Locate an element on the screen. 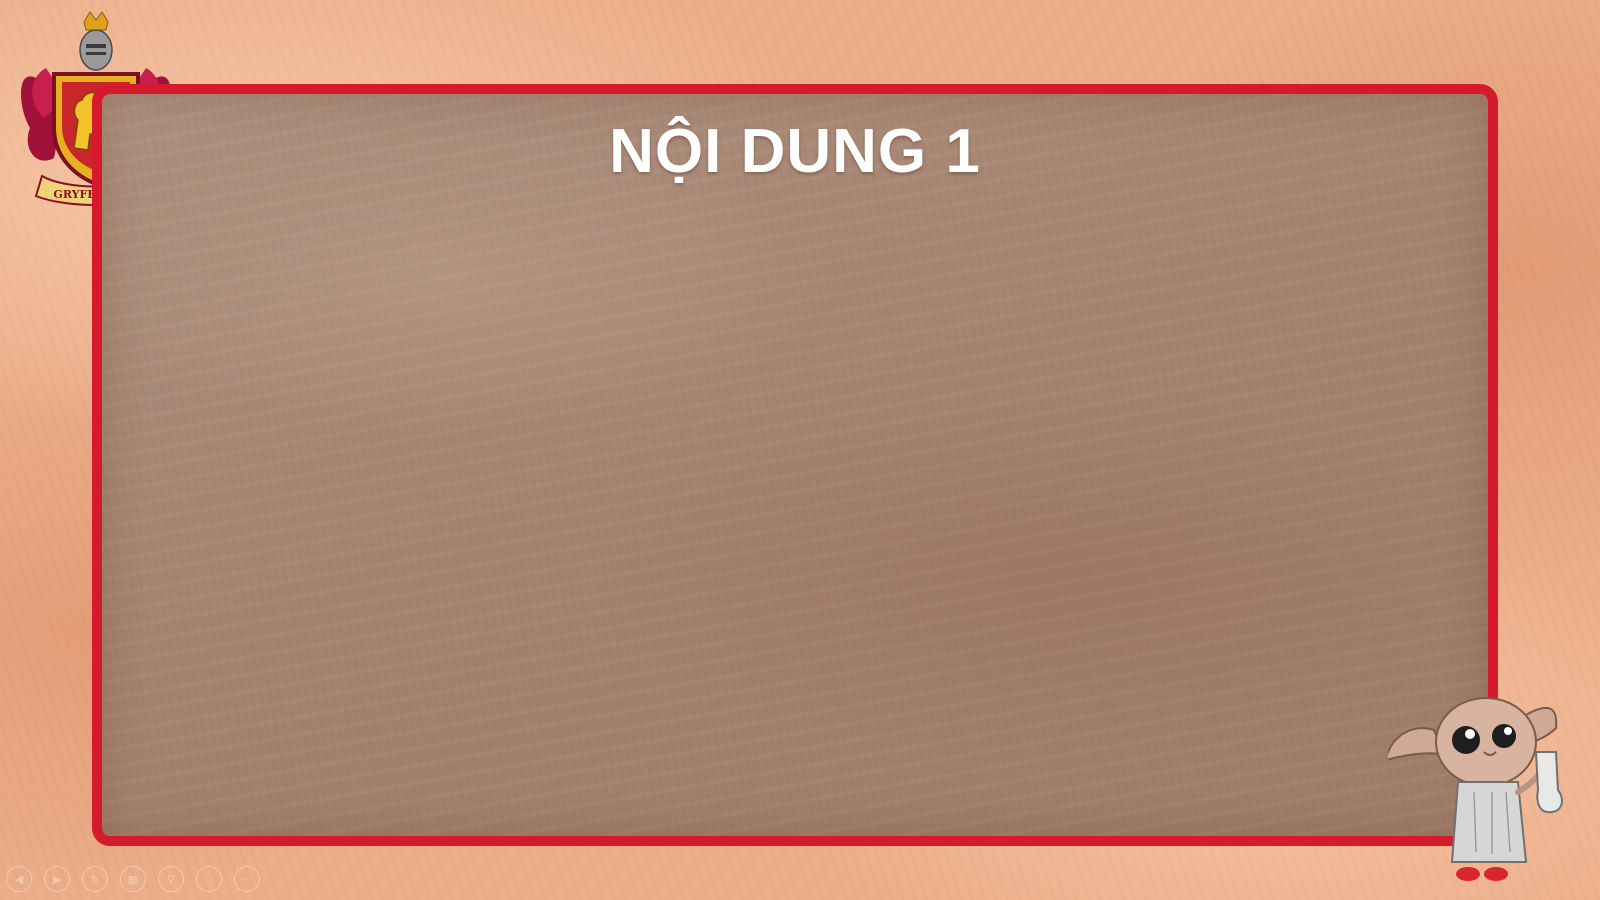  magnifier-icon: ⚲ is located at coordinates (171, 879).